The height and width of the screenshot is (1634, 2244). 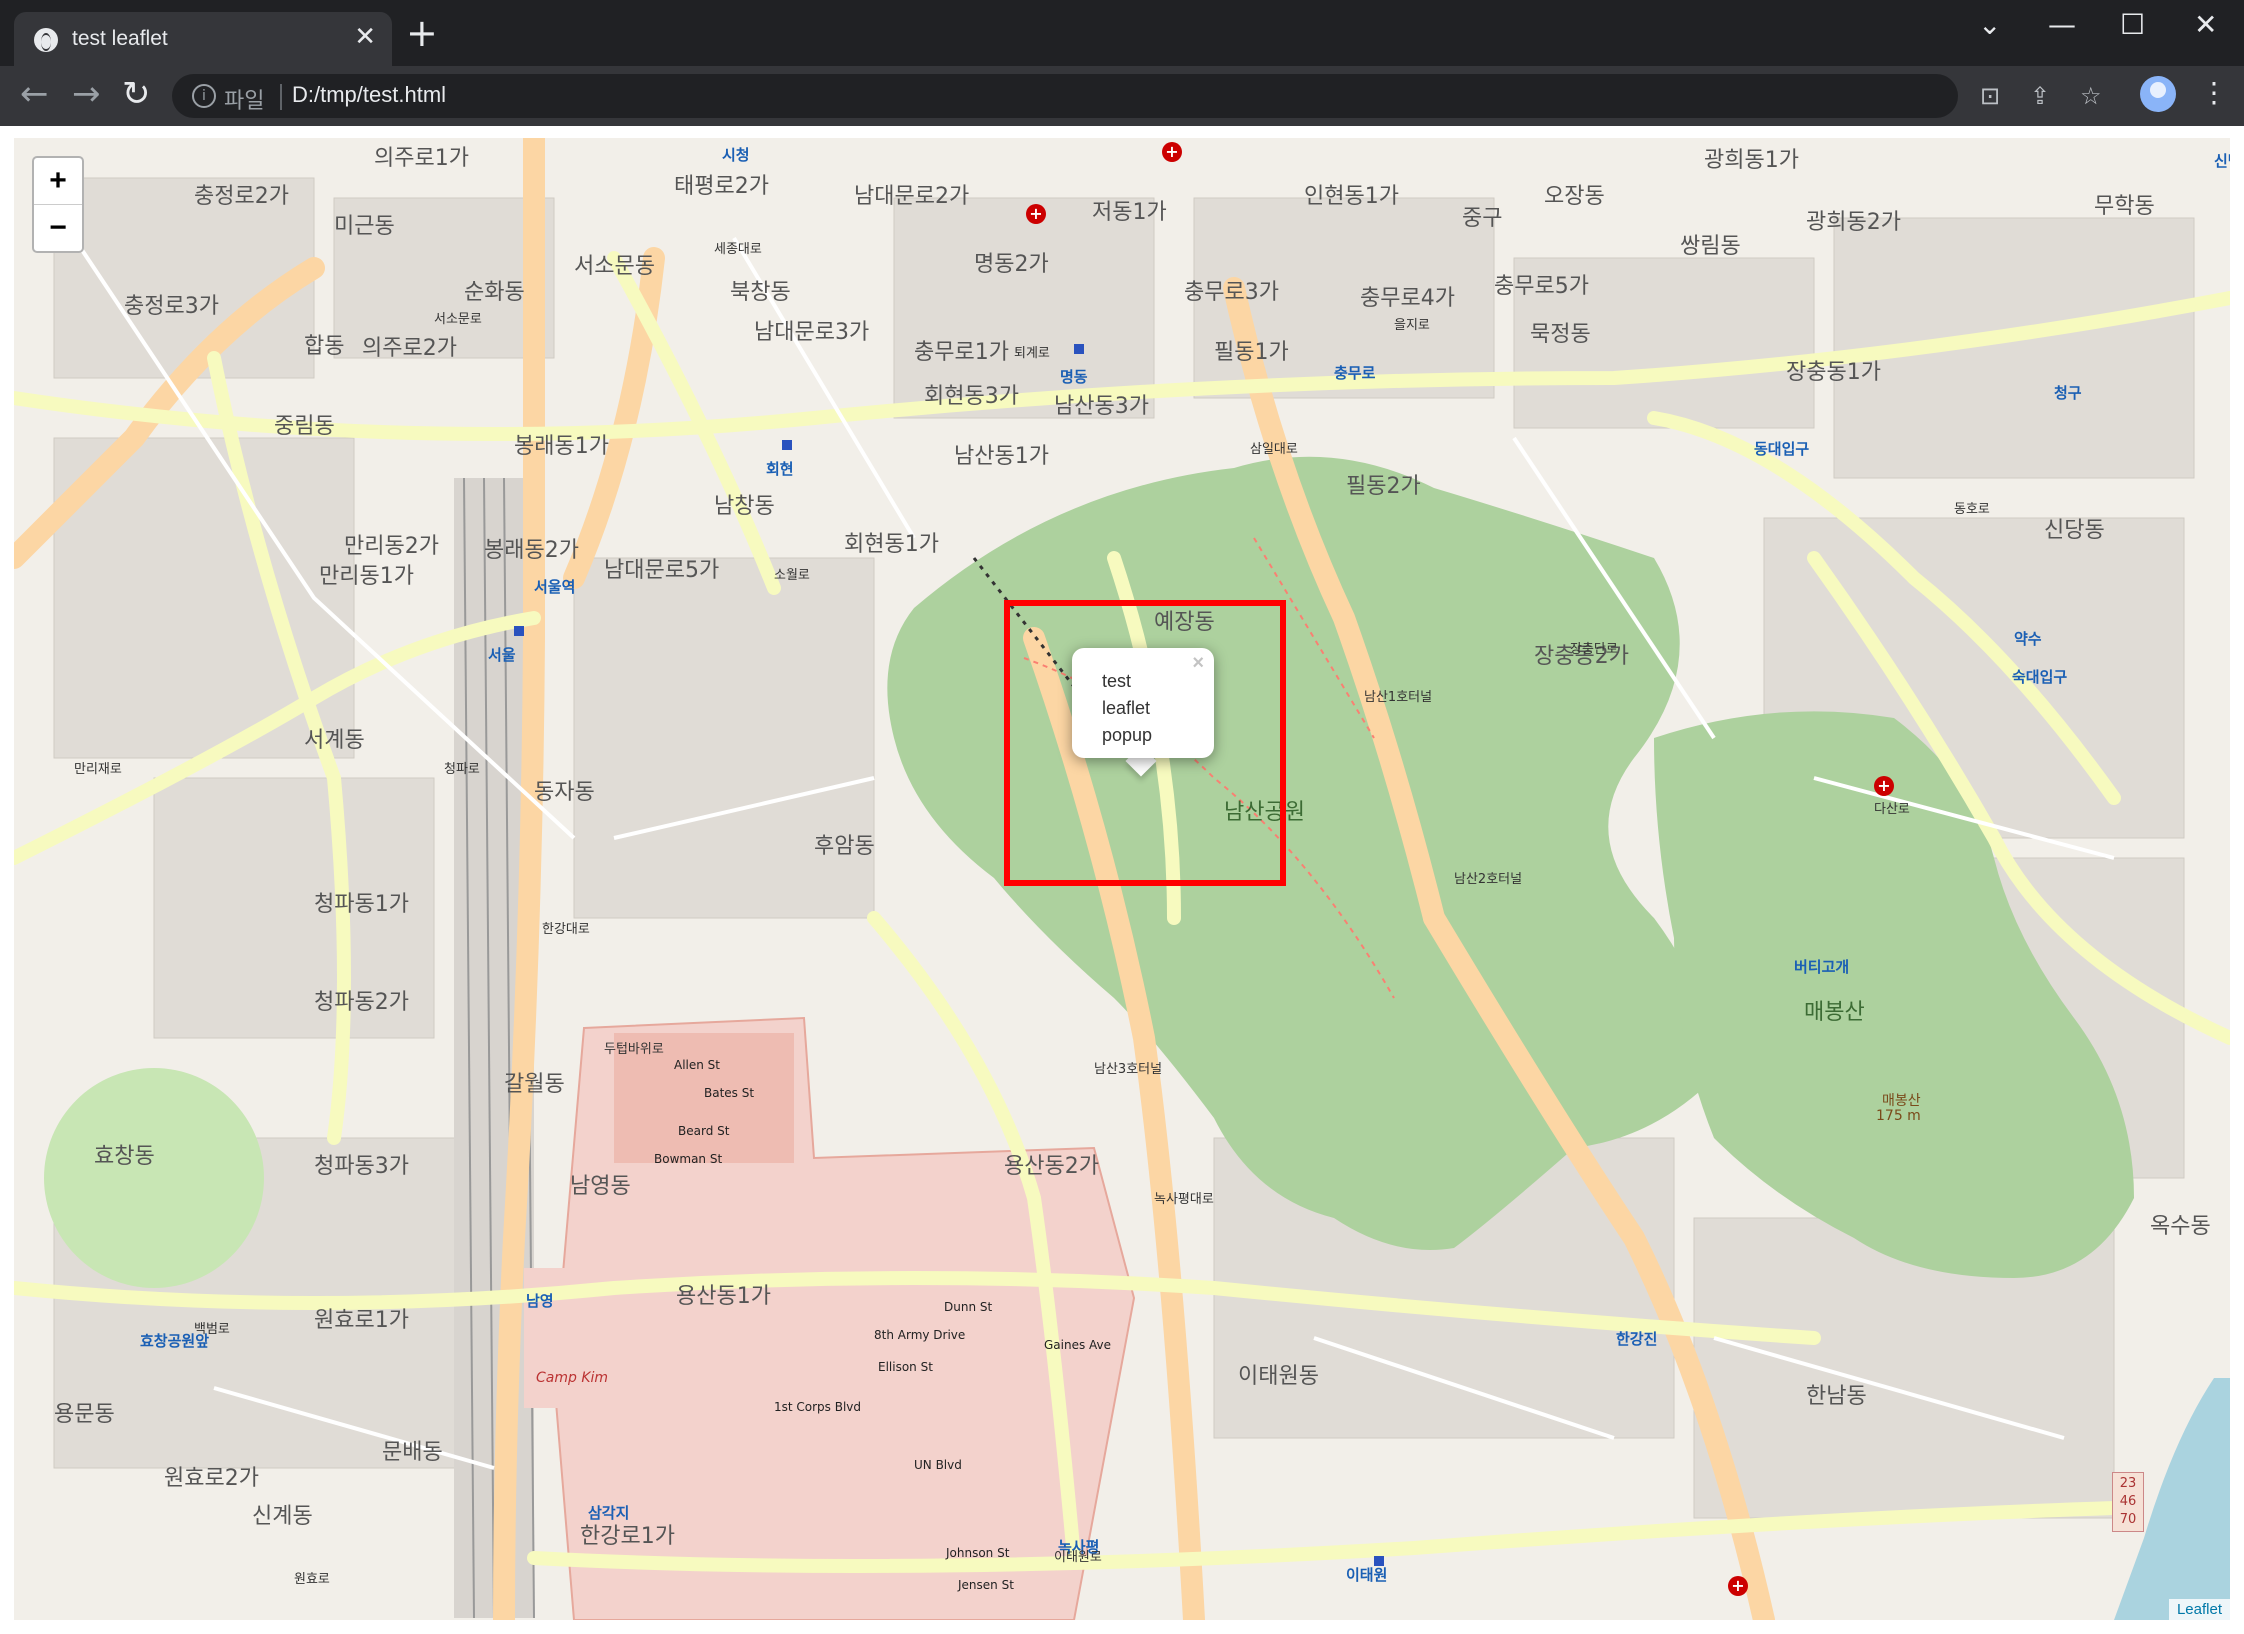 I want to click on district-label: 남대문로3가, so click(x=812, y=332).